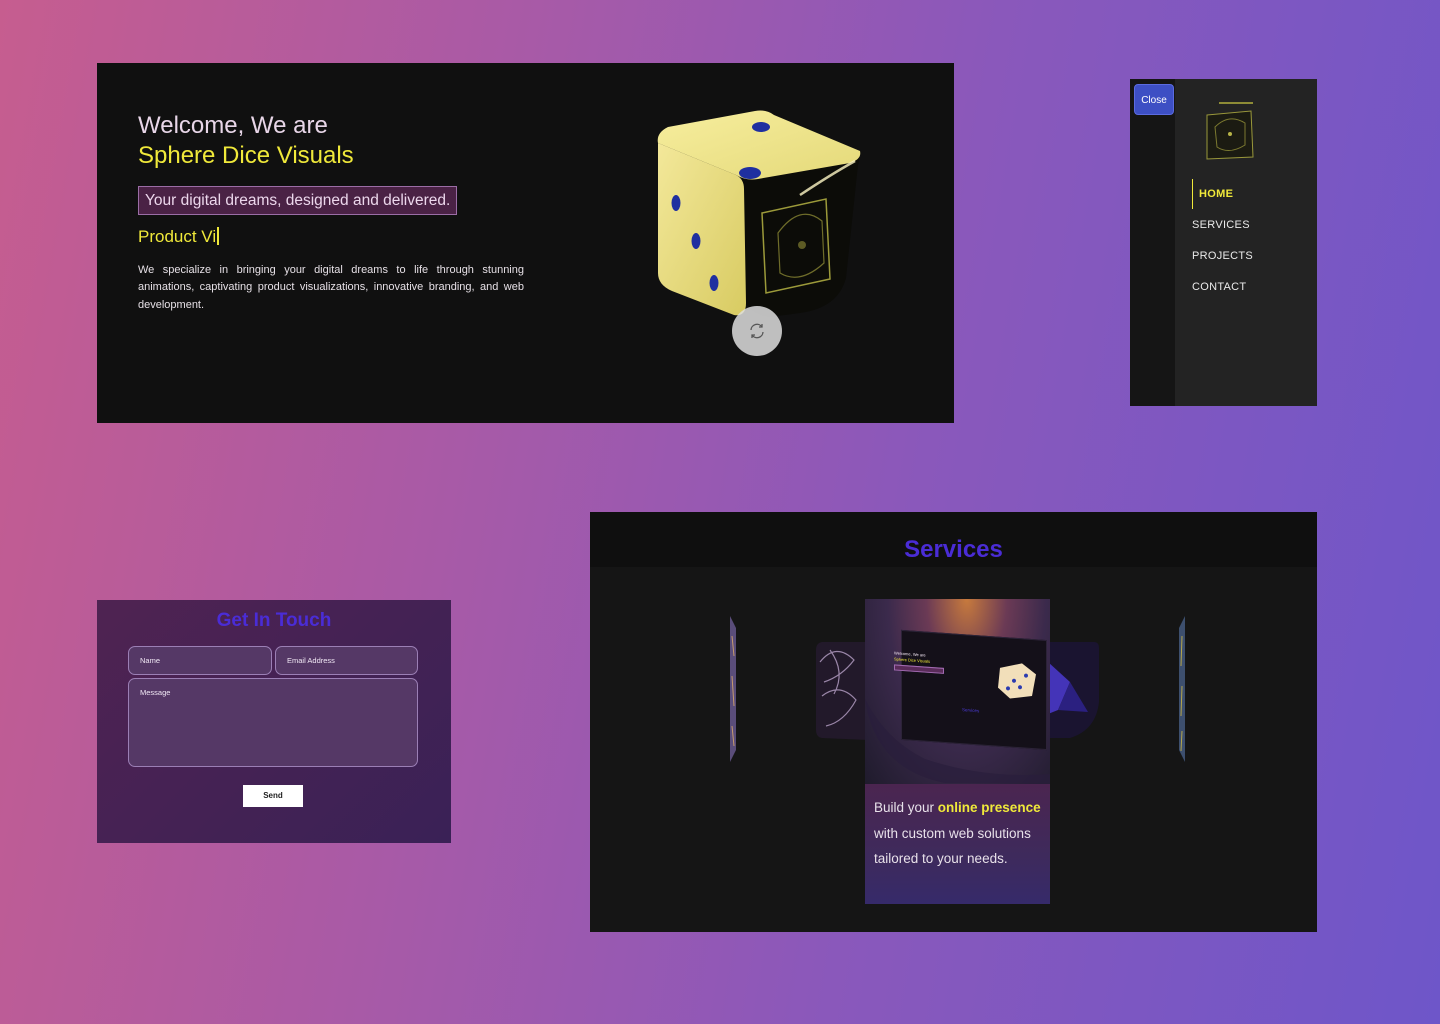  I want to click on message-field: Message, so click(273, 722).